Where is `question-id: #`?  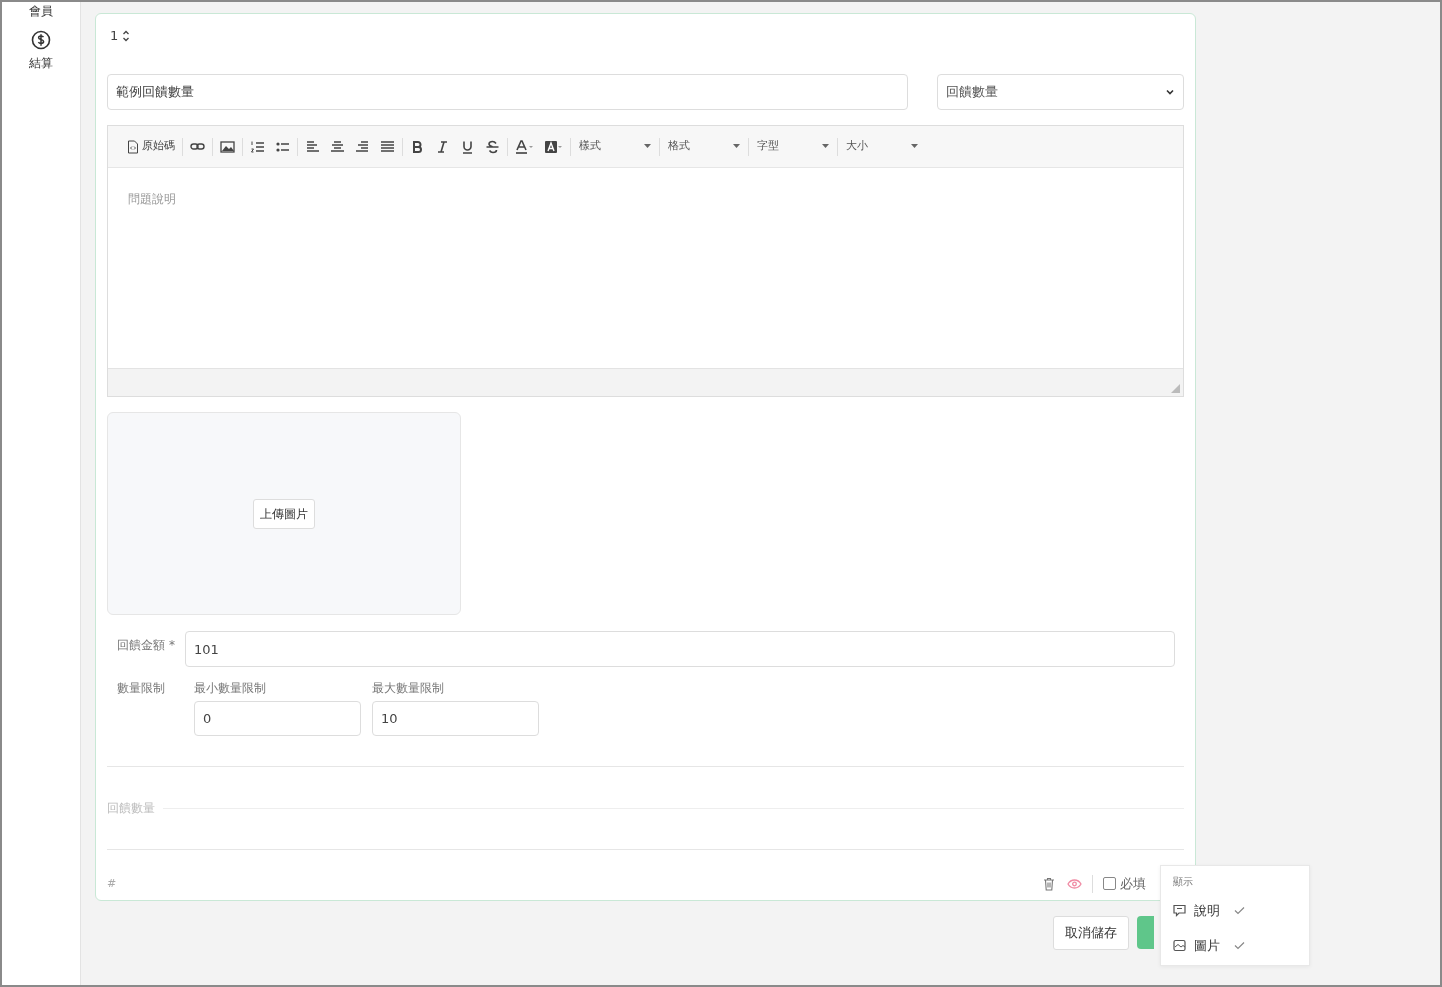 question-id: # is located at coordinates (112, 883).